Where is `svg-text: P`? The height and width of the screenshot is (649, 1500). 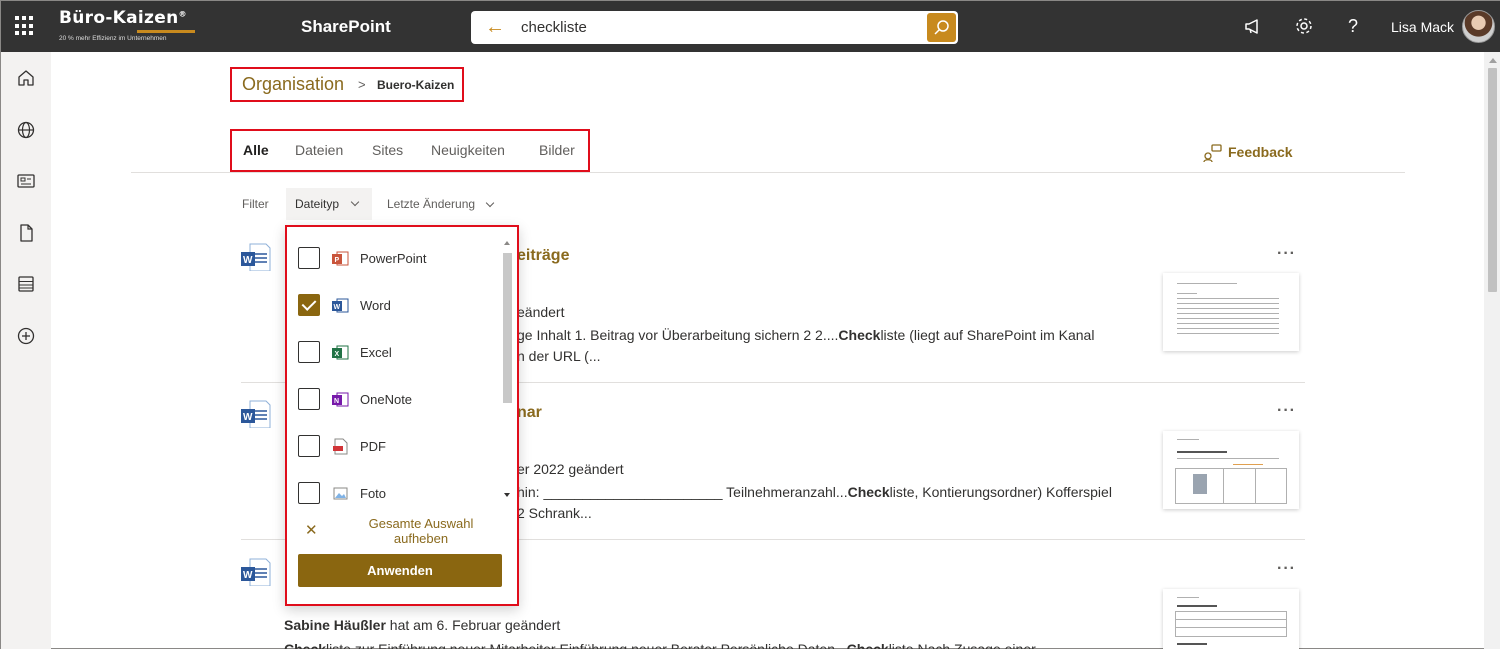 svg-text: P is located at coordinates (337, 260).